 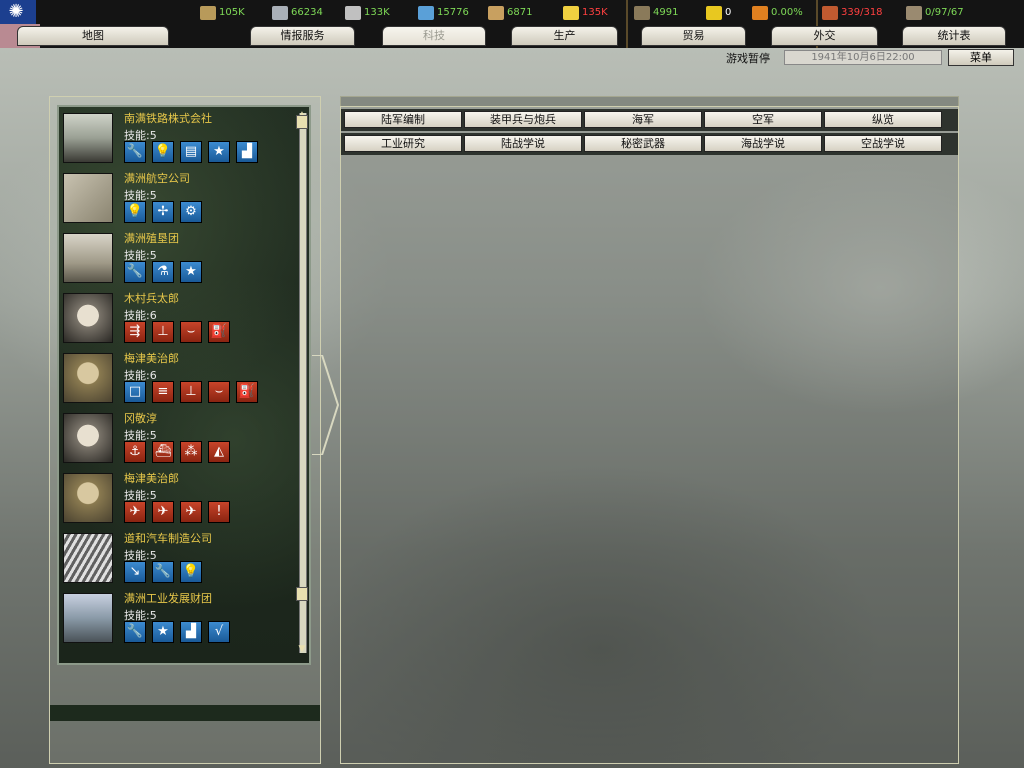 What do you see at coordinates (852, 13) in the screenshot?
I see `stat-transport: 339/318` at bounding box center [852, 13].